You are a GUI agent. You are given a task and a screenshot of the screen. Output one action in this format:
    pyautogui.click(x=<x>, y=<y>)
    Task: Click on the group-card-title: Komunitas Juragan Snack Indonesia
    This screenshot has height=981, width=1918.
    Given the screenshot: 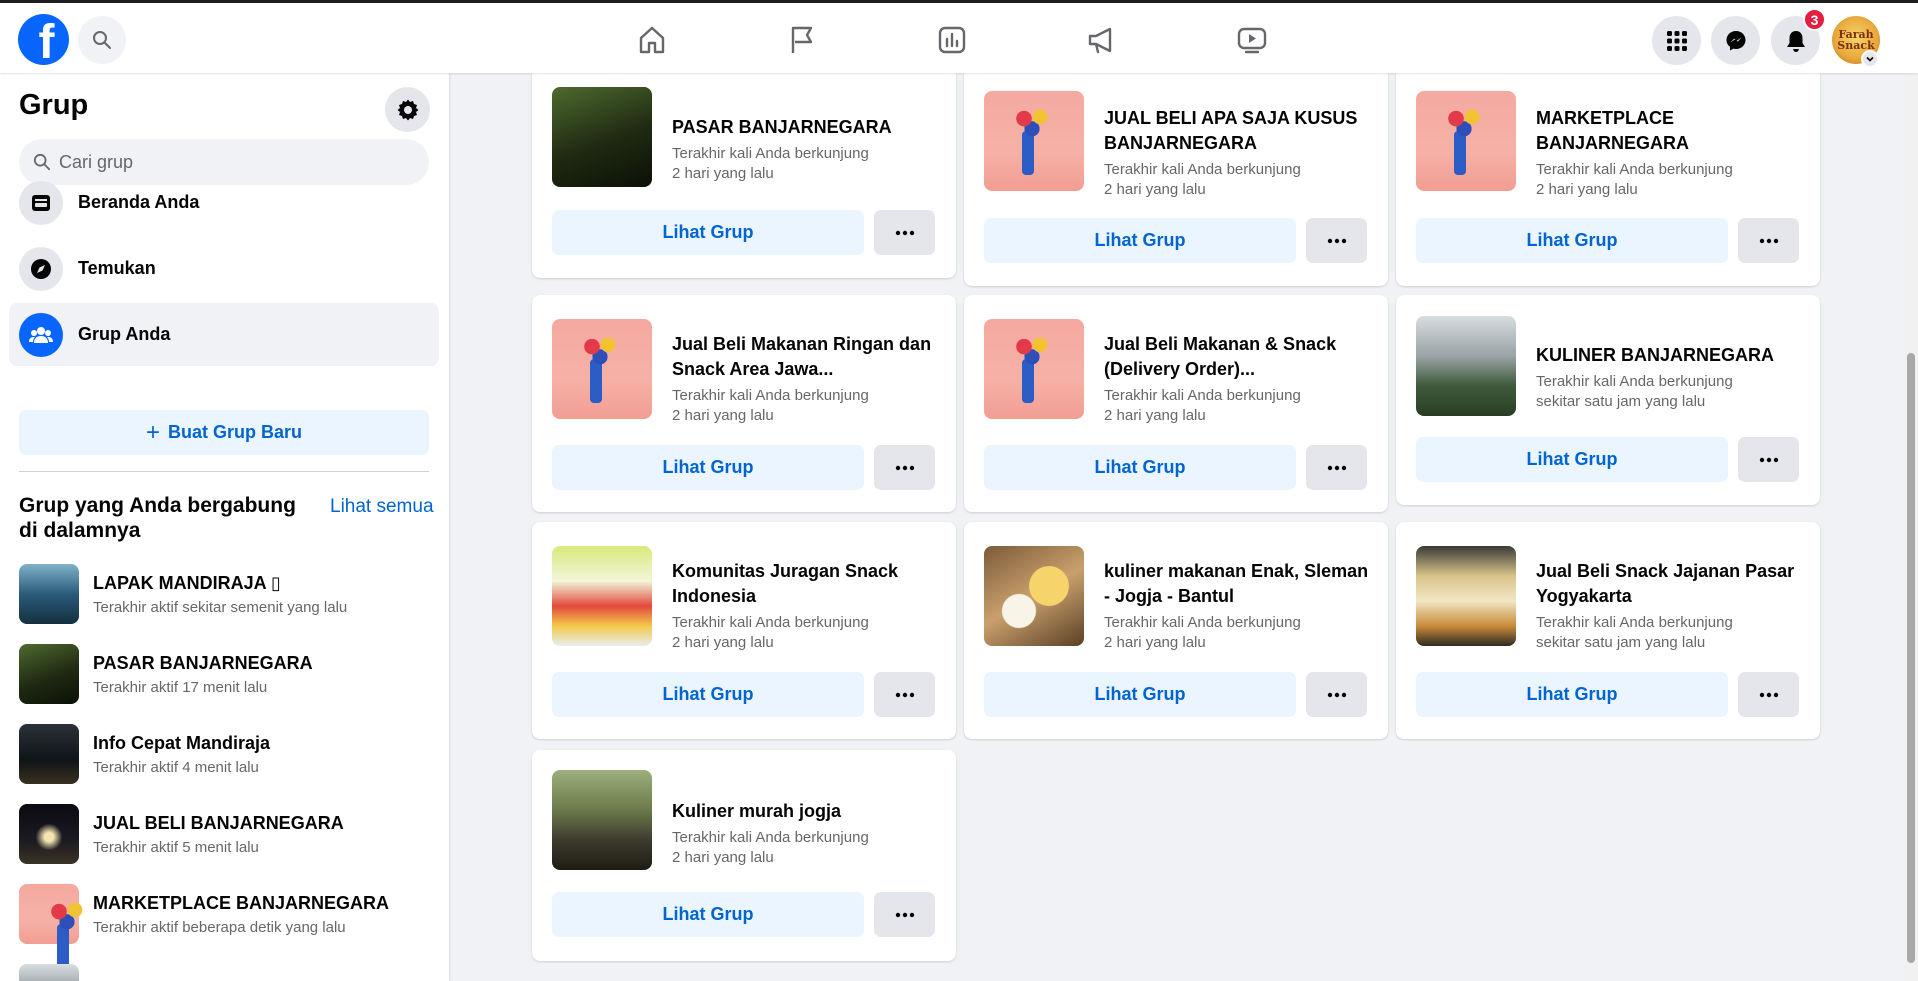 What is the action you would take?
    pyautogui.click(x=807, y=584)
    